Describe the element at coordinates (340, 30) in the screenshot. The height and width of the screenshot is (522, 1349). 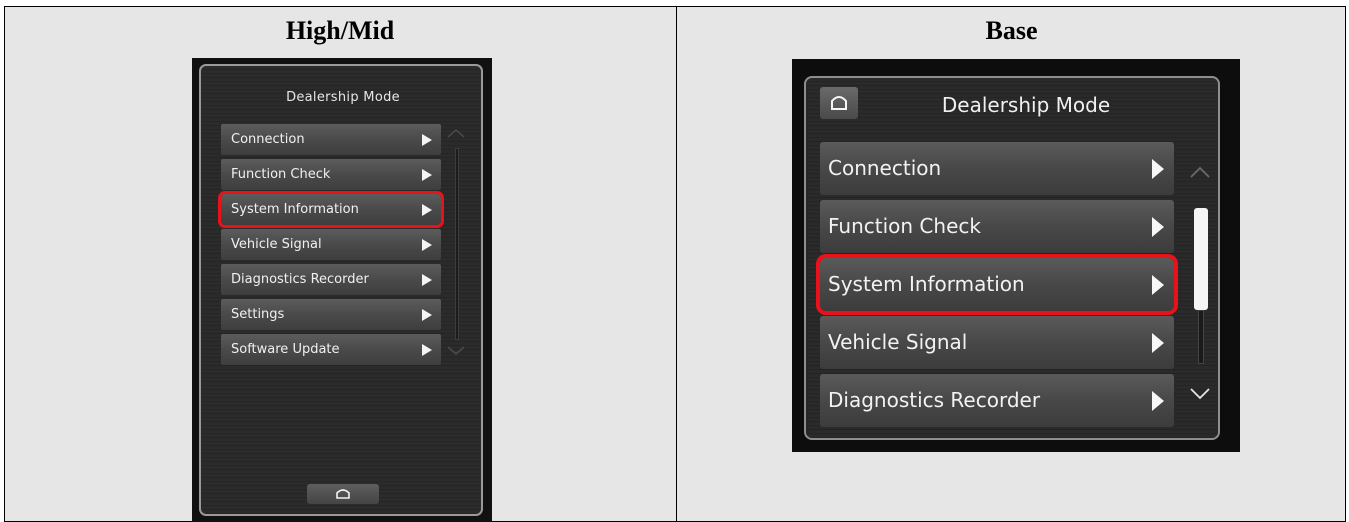
I see `column-title-high-mid: High/Mid` at that location.